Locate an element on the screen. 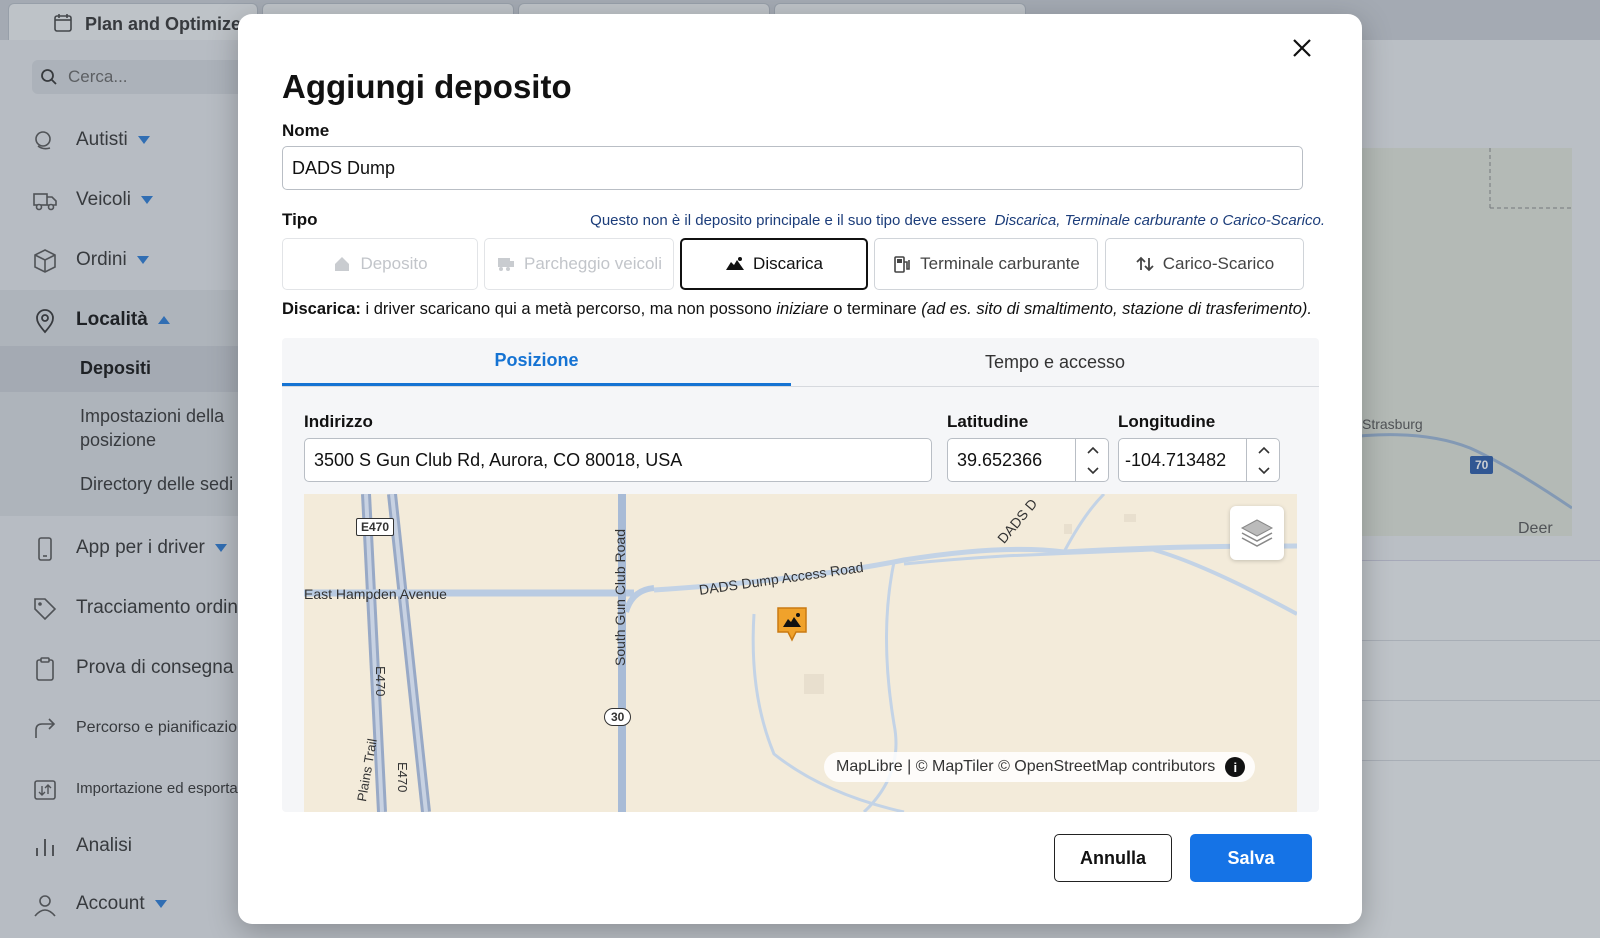 Image resolution: width=1600 pixels, height=938 pixels. type-button-label: Terminale carburante is located at coordinates (1000, 263).